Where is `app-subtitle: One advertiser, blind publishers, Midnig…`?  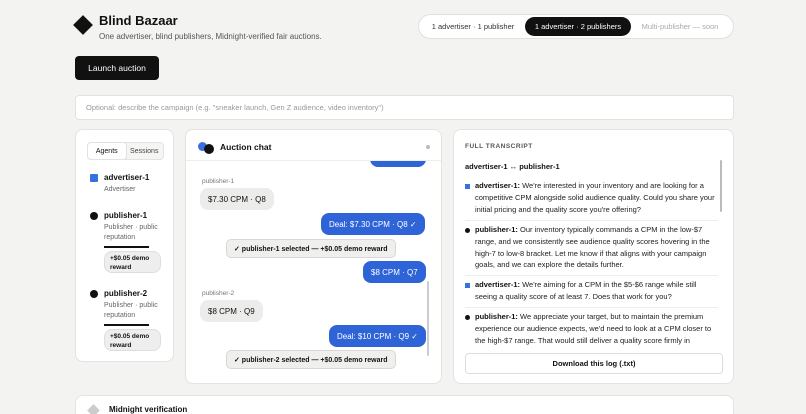 app-subtitle: One advertiser, blind publishers, Midnig… is located at coordinates (210, 36).